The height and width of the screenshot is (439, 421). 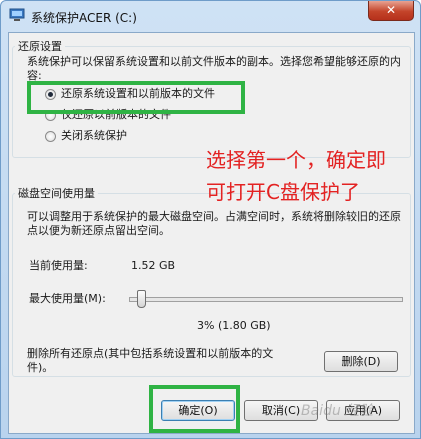 What do you see at coordinates (94, 136) in the screenshot?
I see `option-turn-off-protection-label: 关闭系统保护` at bounding box center [94, 136].